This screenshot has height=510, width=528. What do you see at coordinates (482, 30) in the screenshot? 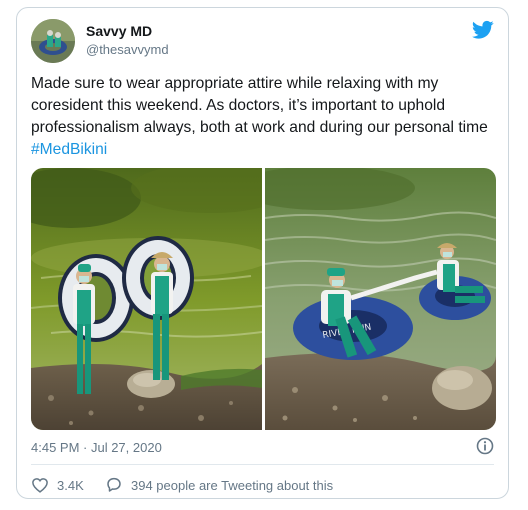
I see `twitter-bird-icon` at bounding box center [482, 30].